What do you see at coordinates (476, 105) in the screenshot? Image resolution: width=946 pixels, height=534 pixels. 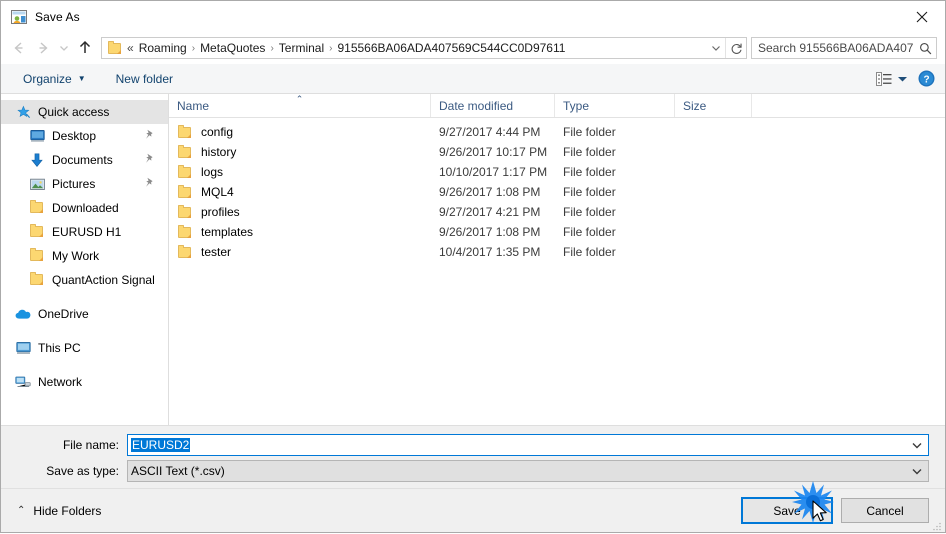 I see `column-header-label: Date modified` at bounding box center [476, 105].